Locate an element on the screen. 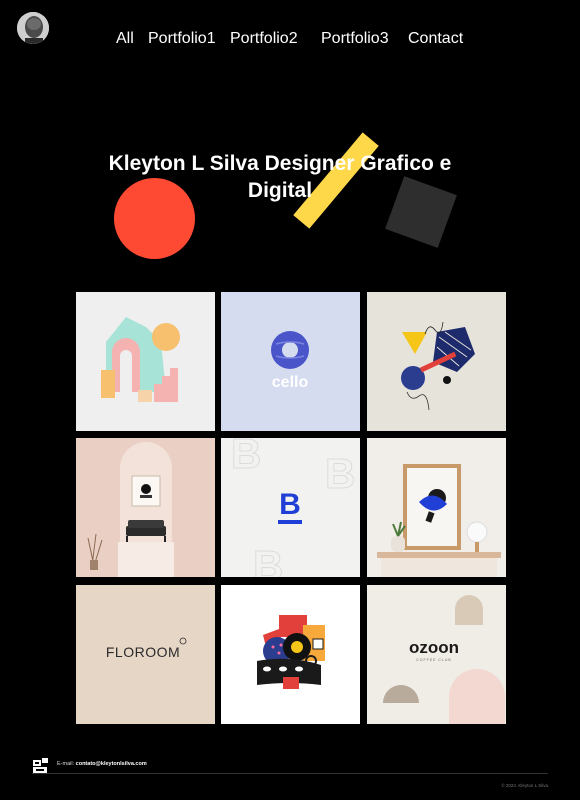 This screenshot has height=800, width=580. portfolio-tile: B B B B is located at coordinates (290, 507).